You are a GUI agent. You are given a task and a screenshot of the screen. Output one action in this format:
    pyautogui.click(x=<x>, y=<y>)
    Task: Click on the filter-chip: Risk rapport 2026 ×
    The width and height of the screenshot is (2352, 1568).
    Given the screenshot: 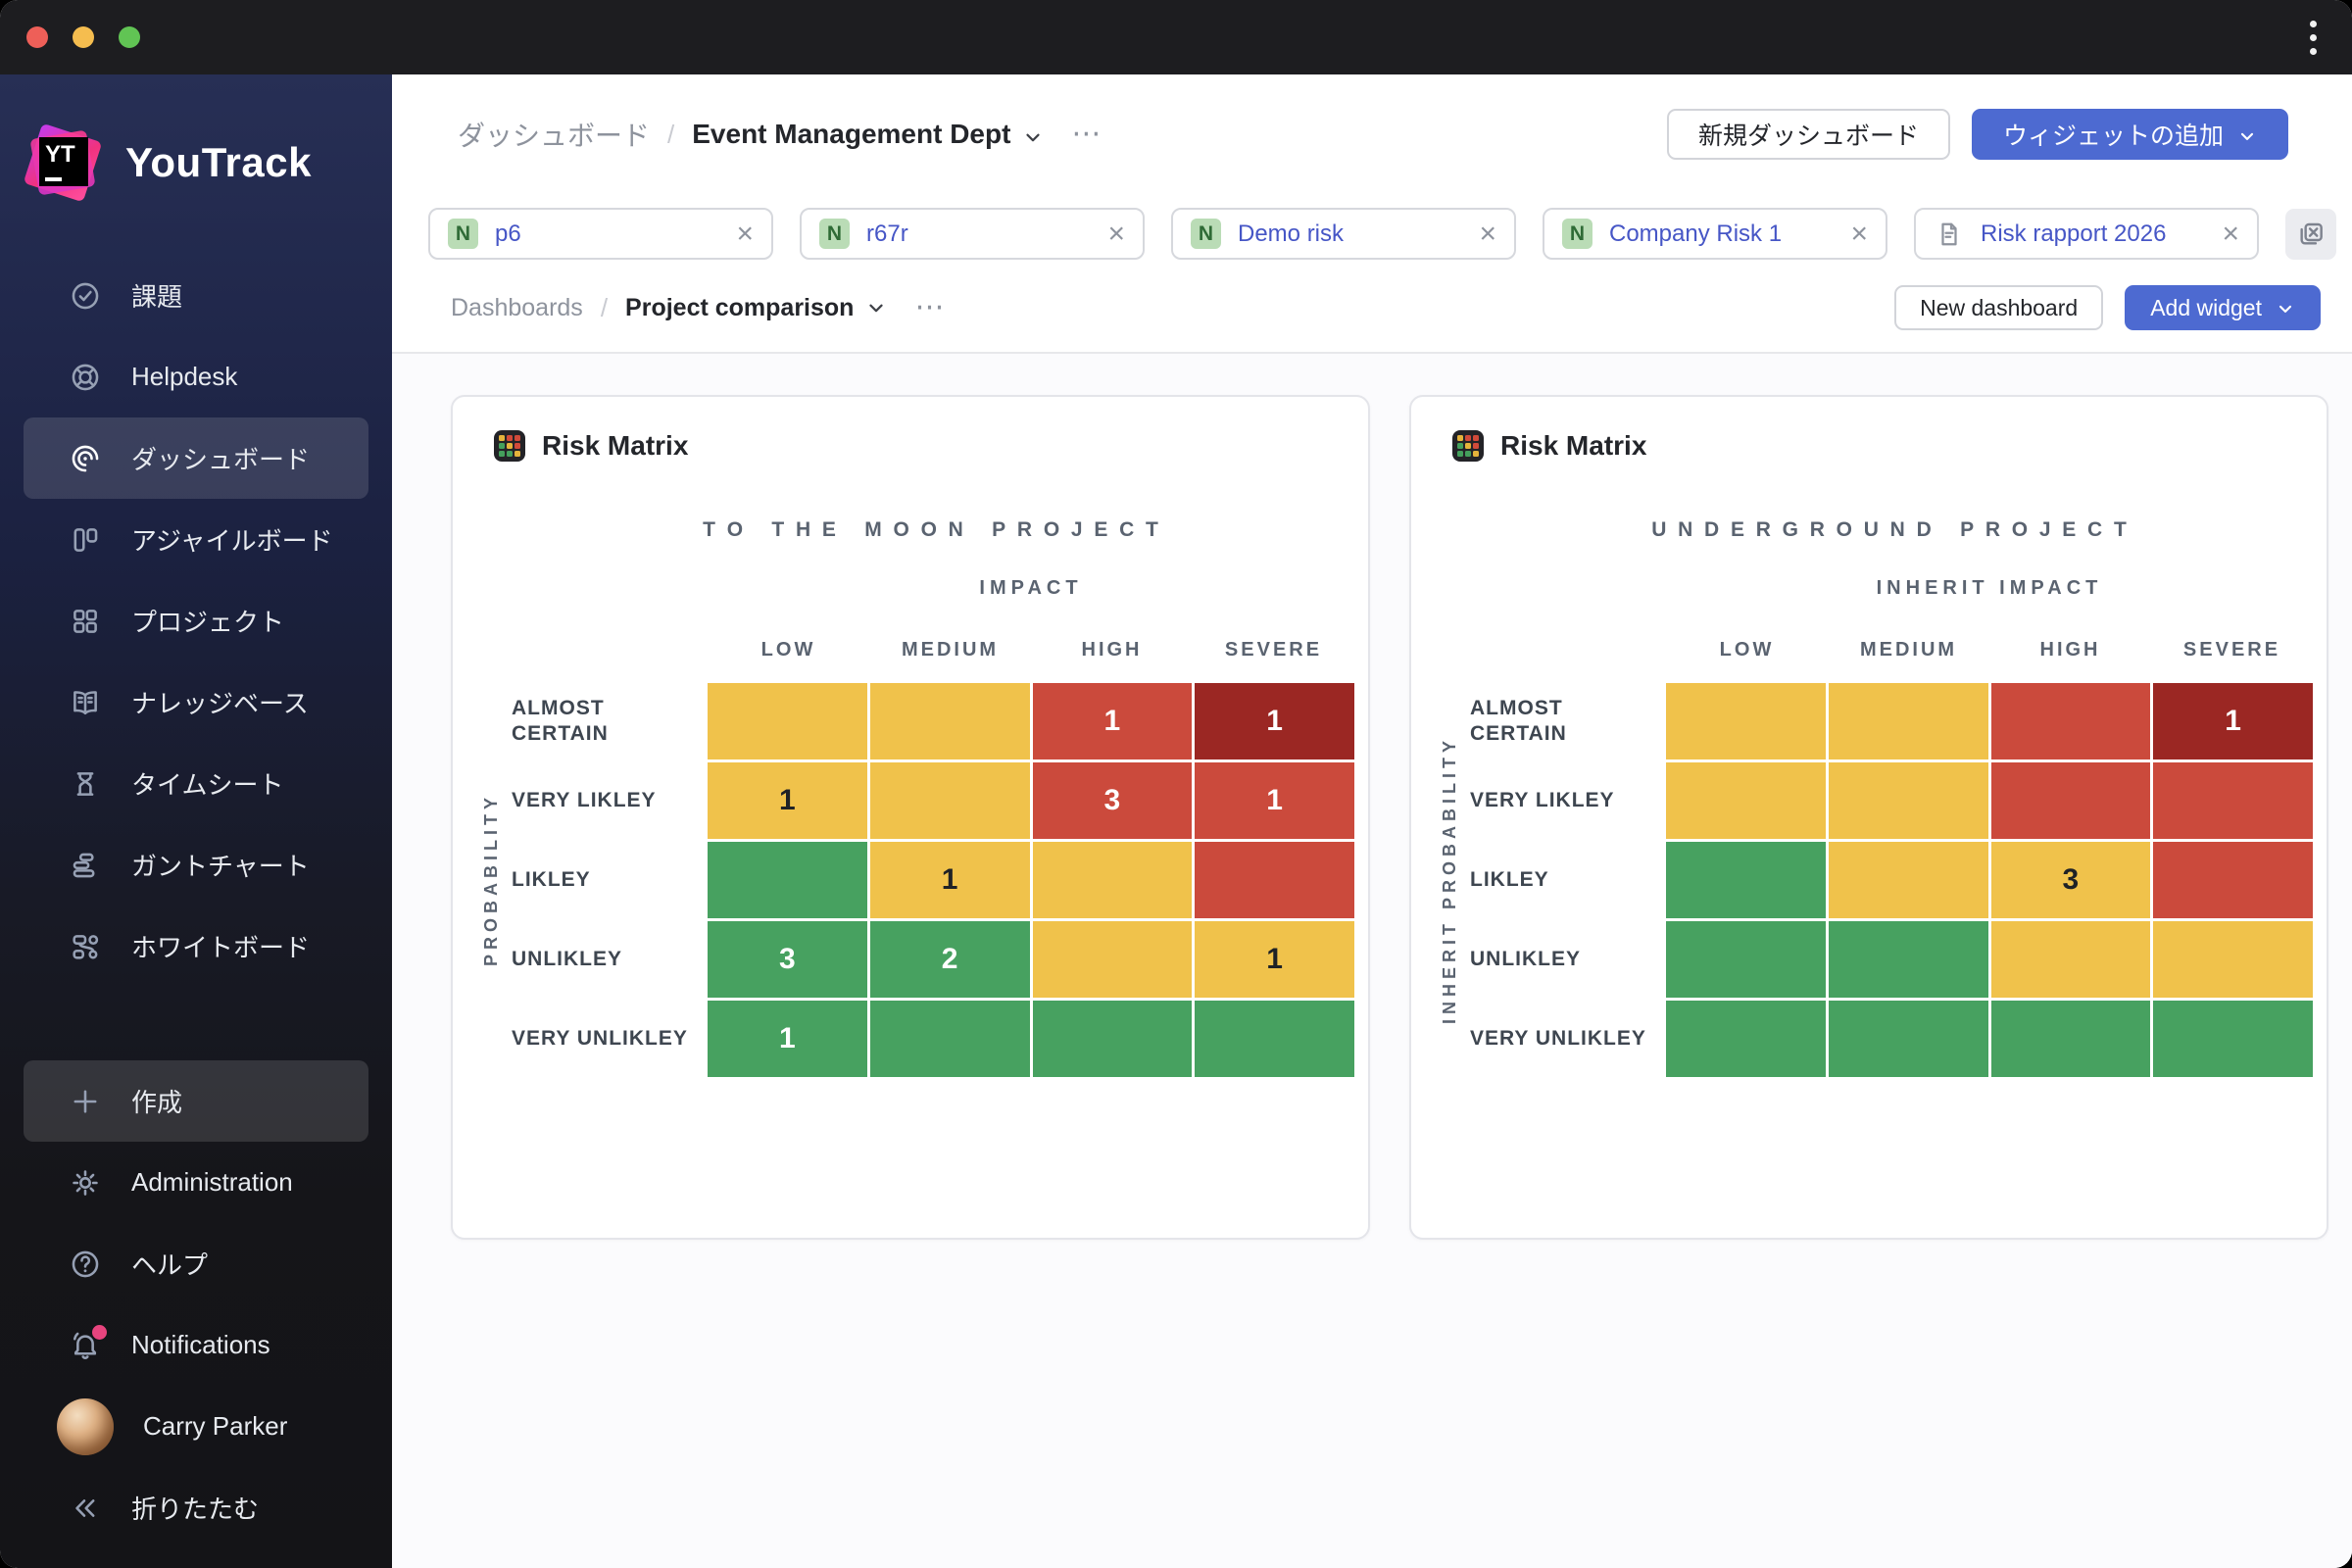 What is the action you would take?
    pyautogui.click(x=2086, y=234)
    